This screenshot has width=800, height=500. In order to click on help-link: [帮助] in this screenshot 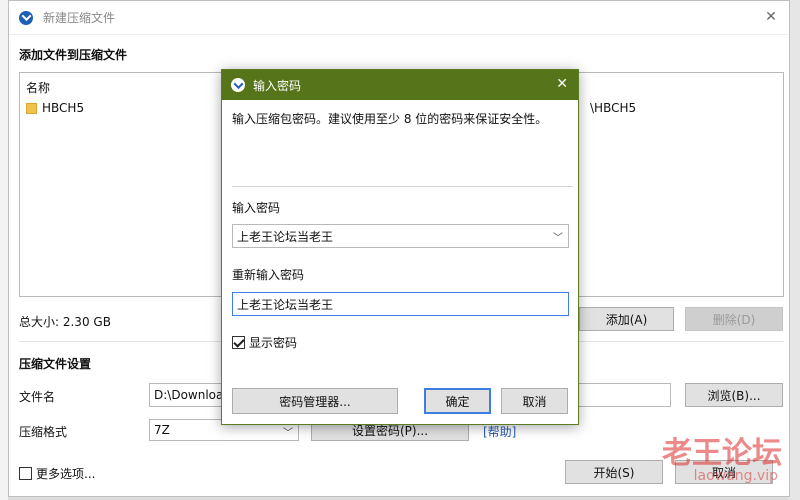, I will do `click(499, 431)`.